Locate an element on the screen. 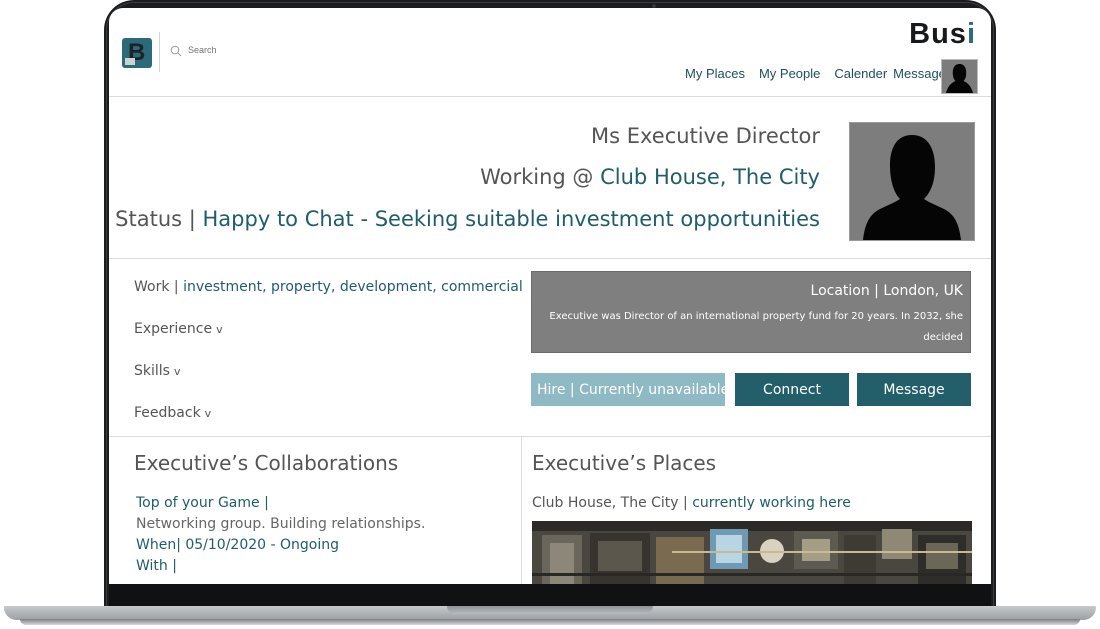  collaborations-title: Executive’s Collaborations is located at coordinates (266, 463).